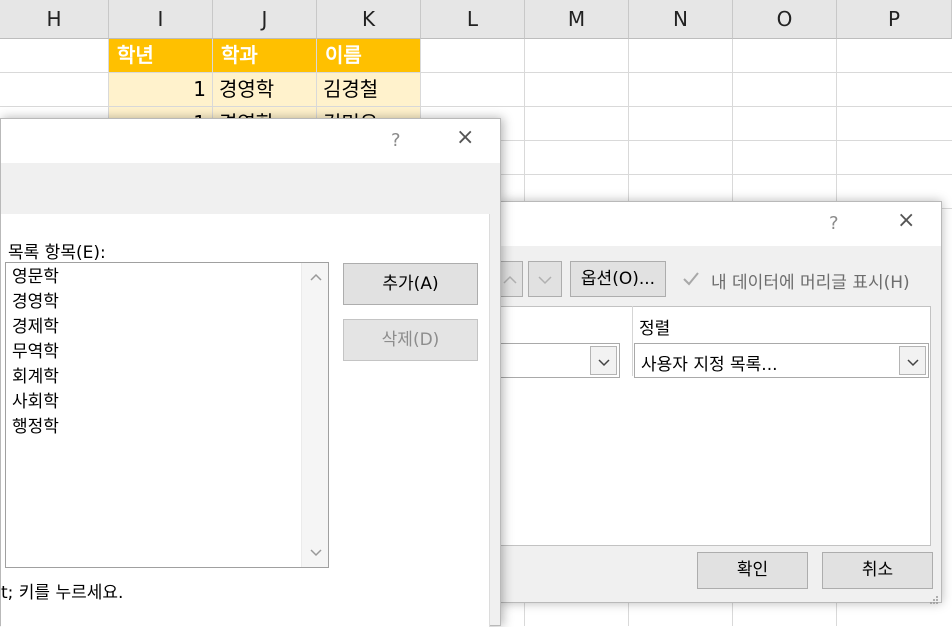 This screenshot has width=952, height=627. I want to click on column-header-k: K, so click(369, 19).